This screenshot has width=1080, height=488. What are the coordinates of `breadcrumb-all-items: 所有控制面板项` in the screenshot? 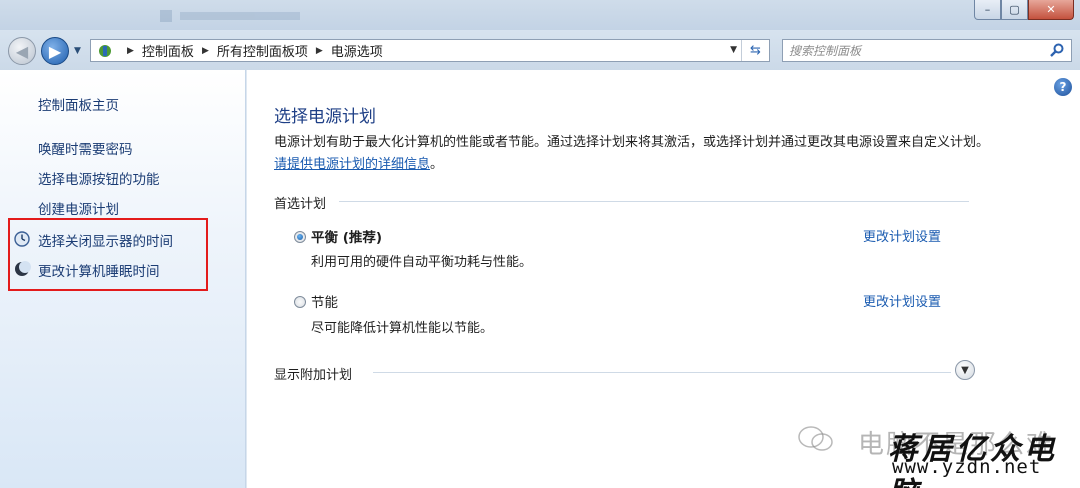 It's located at (262, 50).